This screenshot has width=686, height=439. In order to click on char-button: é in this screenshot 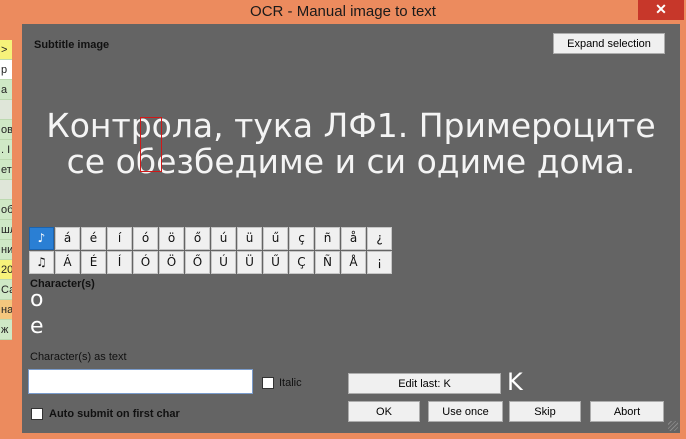, I will do `click(93, 238)`.